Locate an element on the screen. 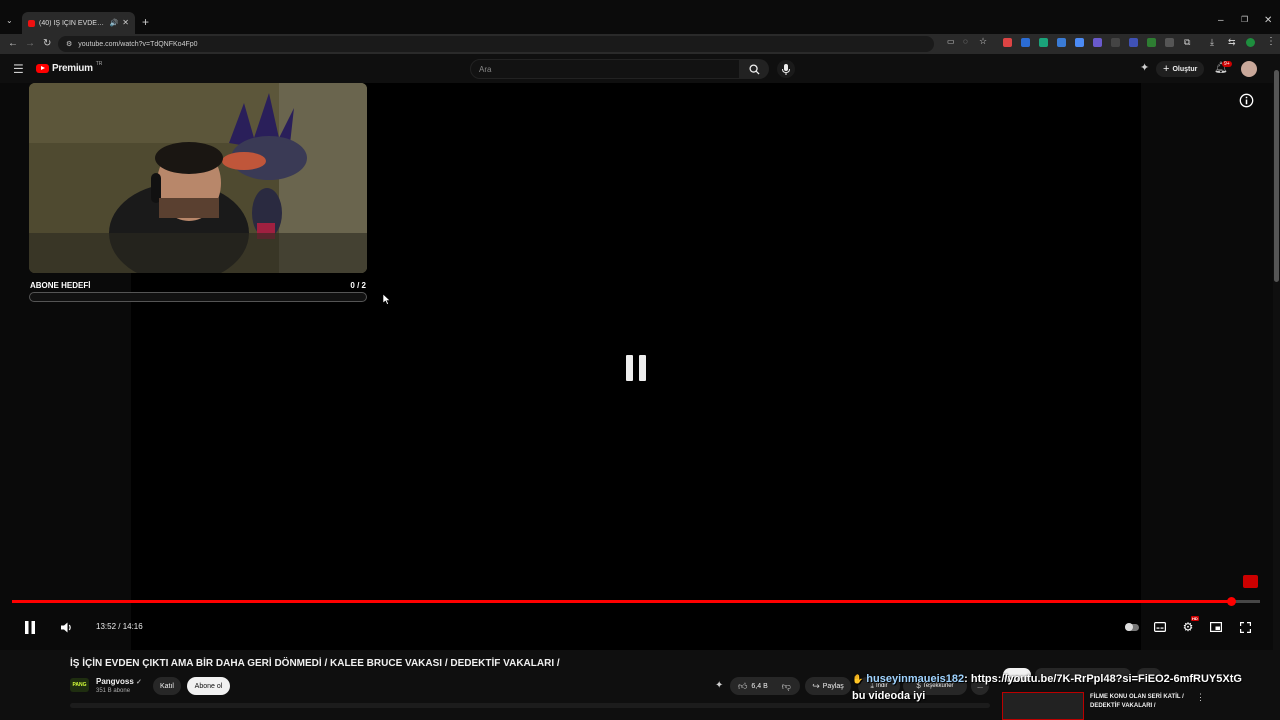 The height and width of the screenshot is (720, 1280). fullscreen-button is located at coordinates (1245, 627).